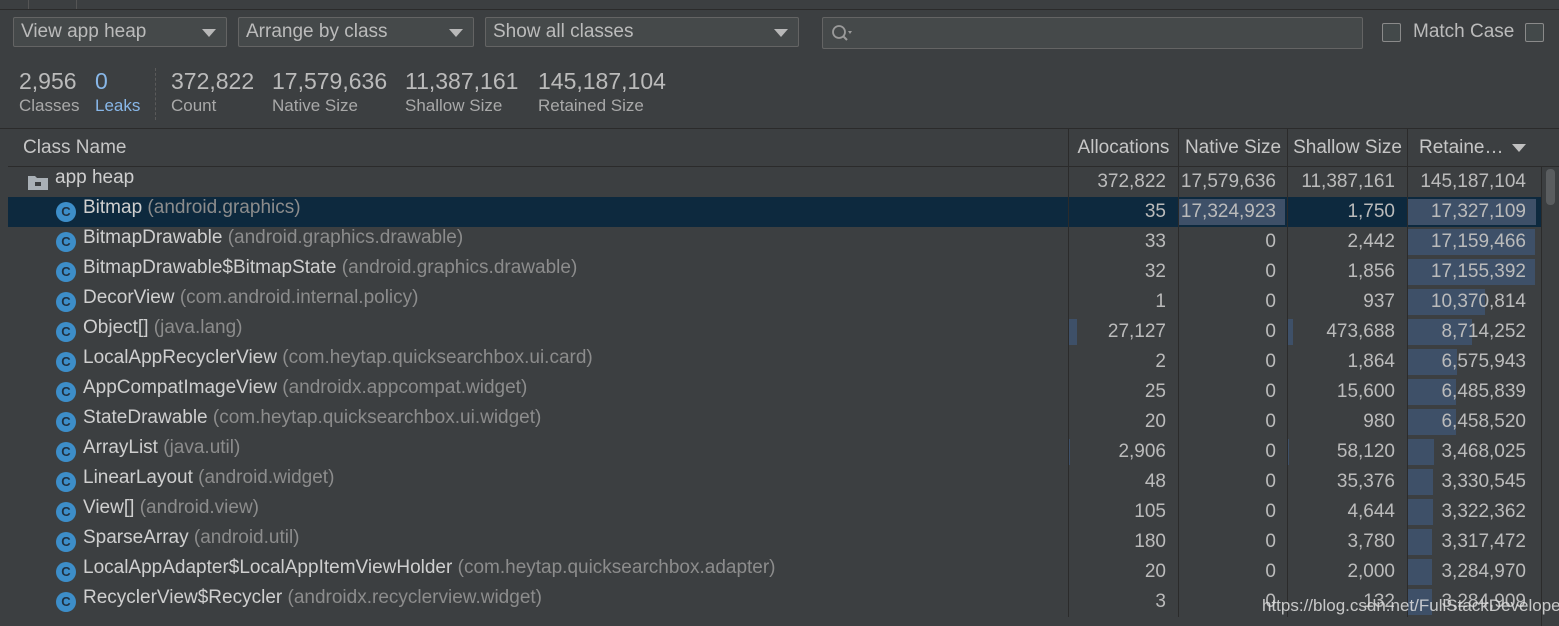 The image size is (1559, 626). What do you see at coordinates (84, 31) in the screenshot?
I see `heap-select-value: View app heap` at bounding box center [84, 31].